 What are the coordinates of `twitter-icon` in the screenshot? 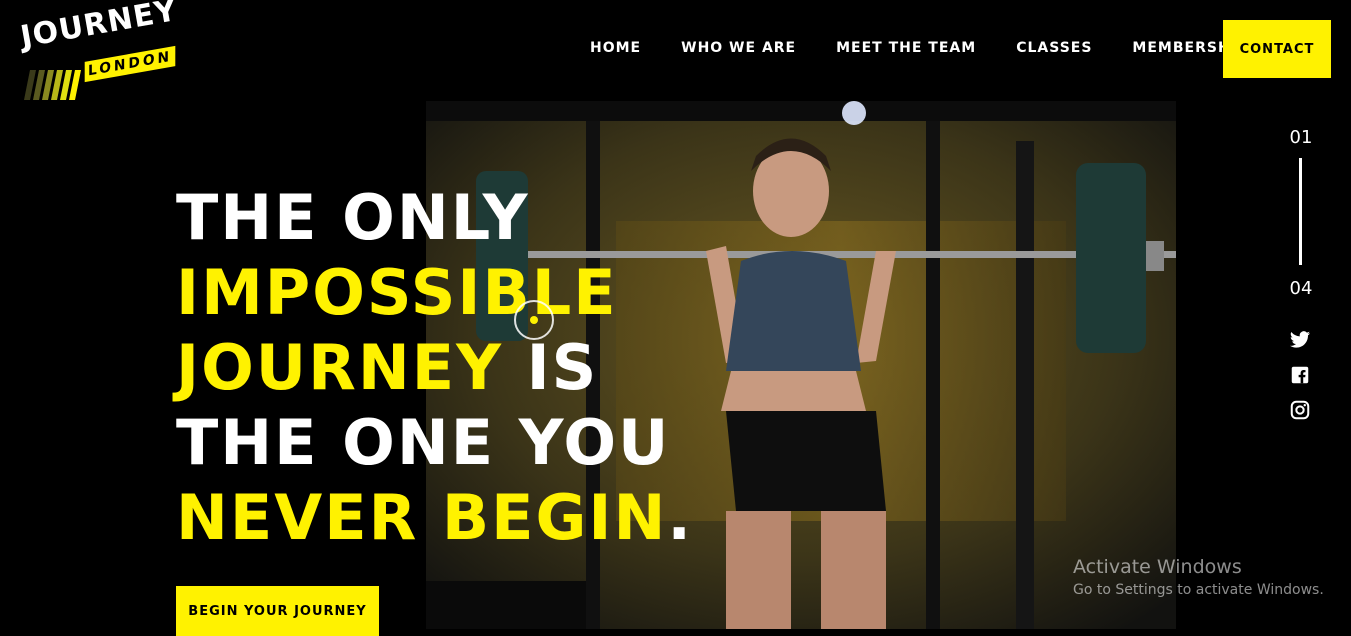 It's located at (1300, 340).